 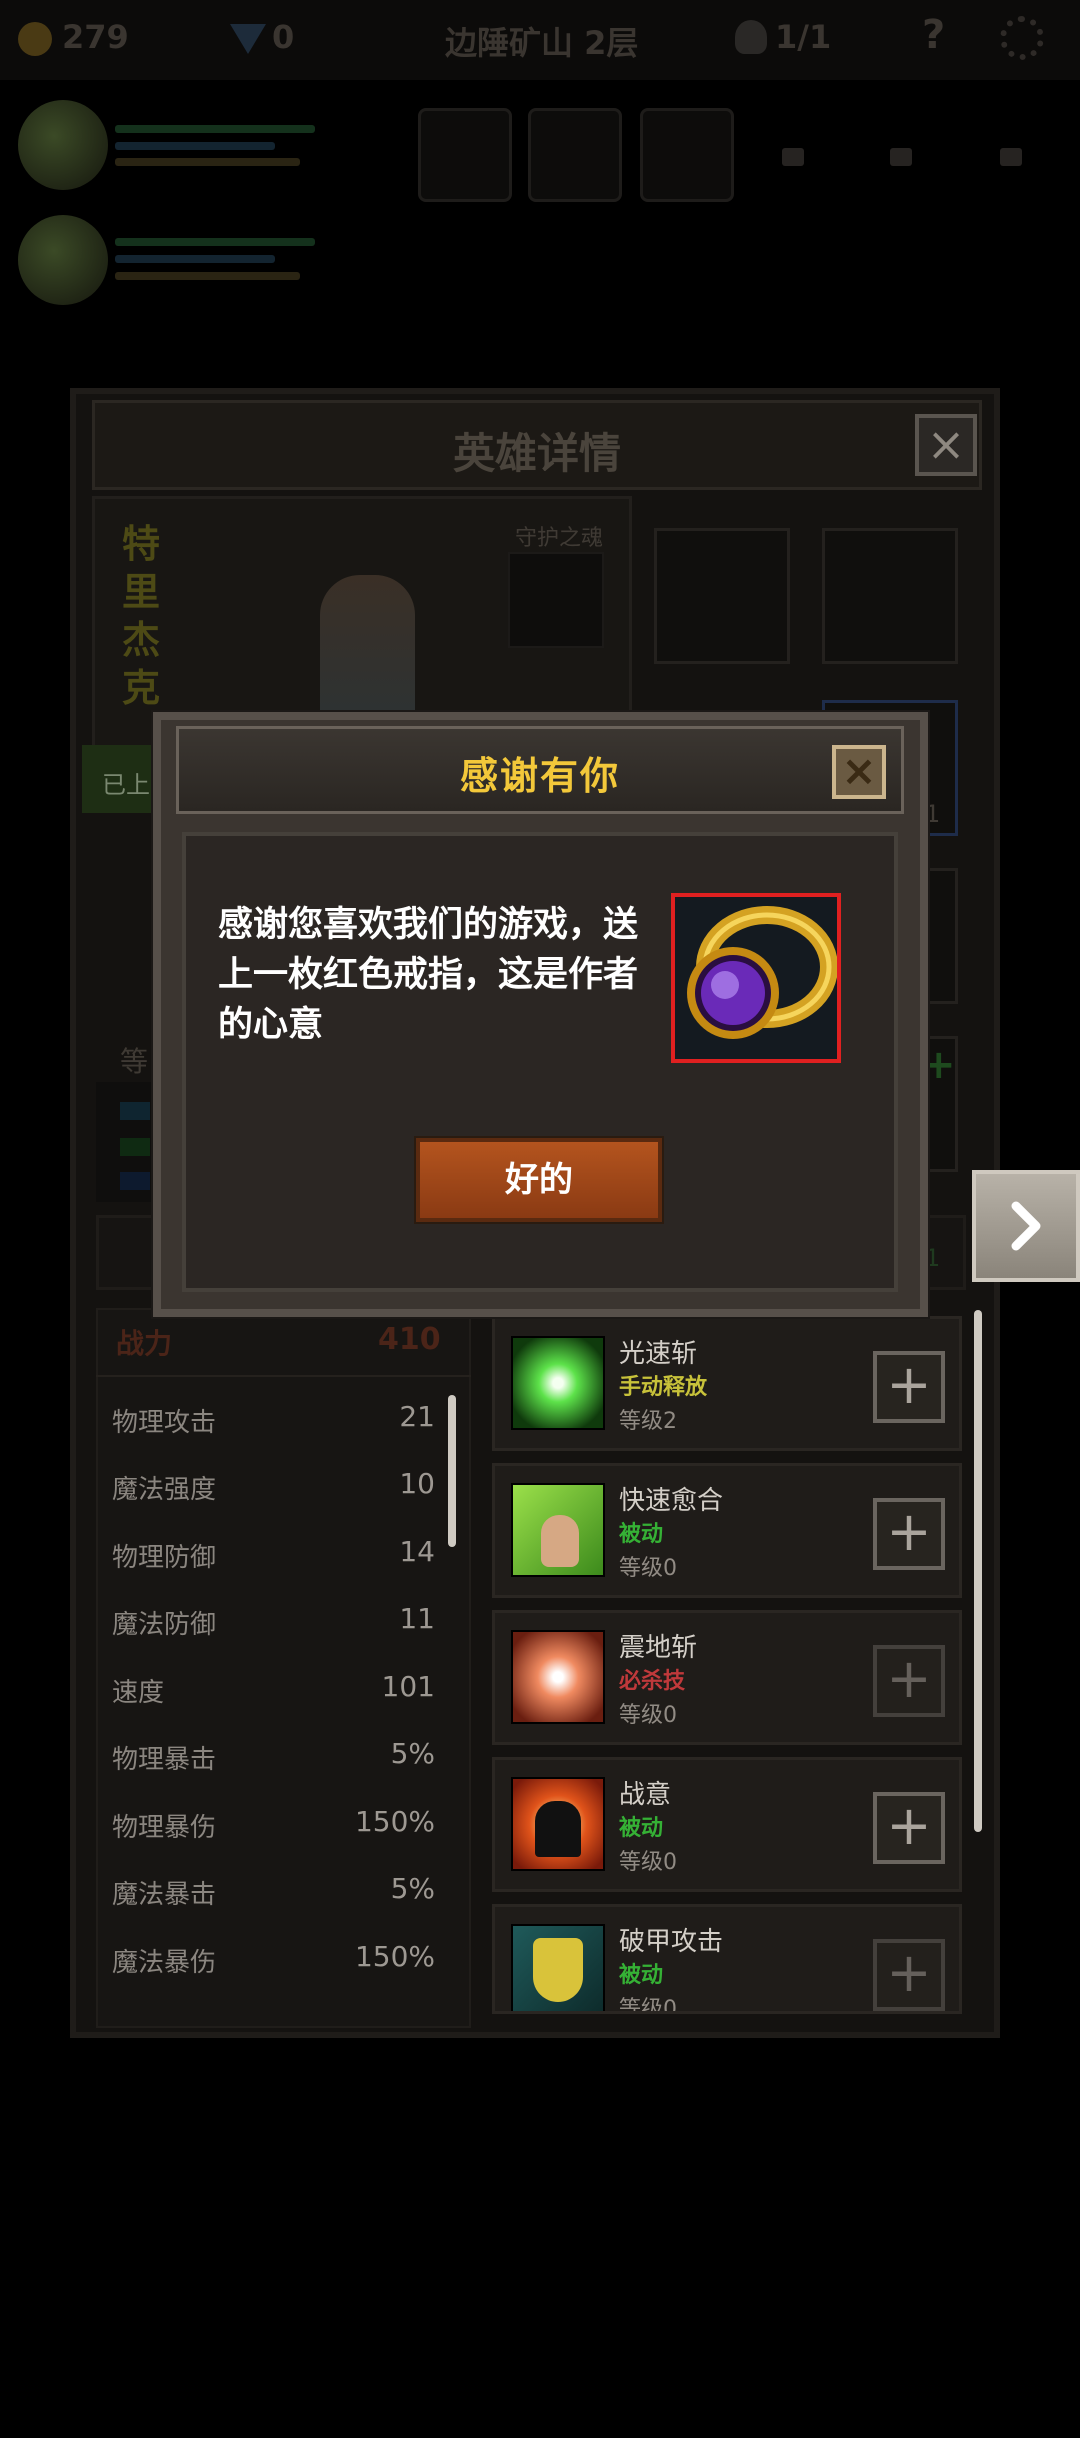 I want to click on stat-value: 21, so click(x=417, y=1416).